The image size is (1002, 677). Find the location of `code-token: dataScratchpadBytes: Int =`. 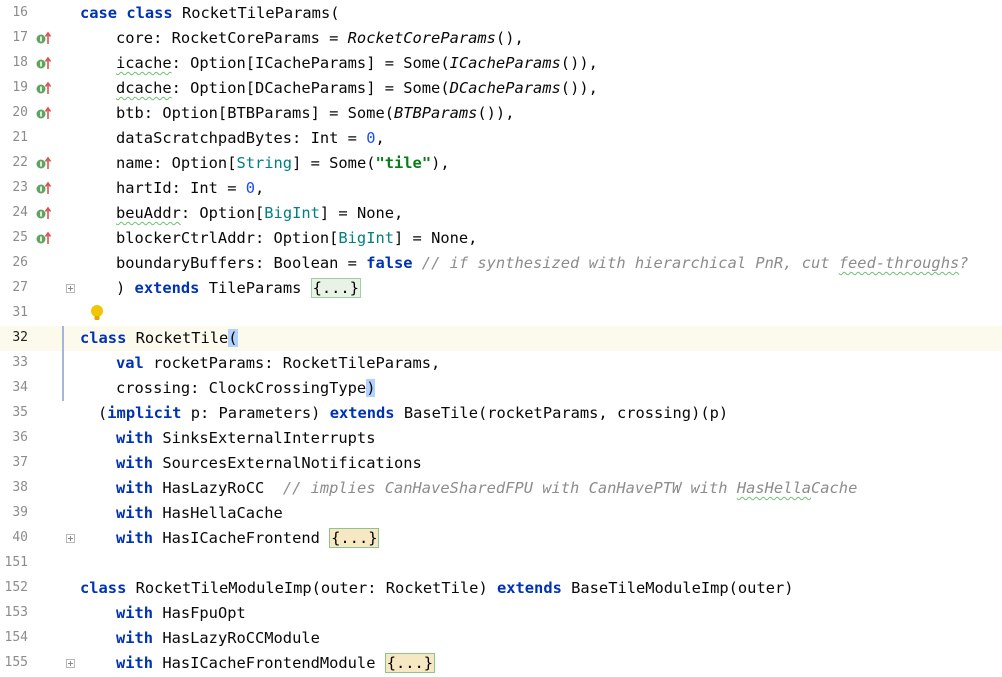

code-token: dataScratchpadBytes: Int = is located at coordinates (241, 138).